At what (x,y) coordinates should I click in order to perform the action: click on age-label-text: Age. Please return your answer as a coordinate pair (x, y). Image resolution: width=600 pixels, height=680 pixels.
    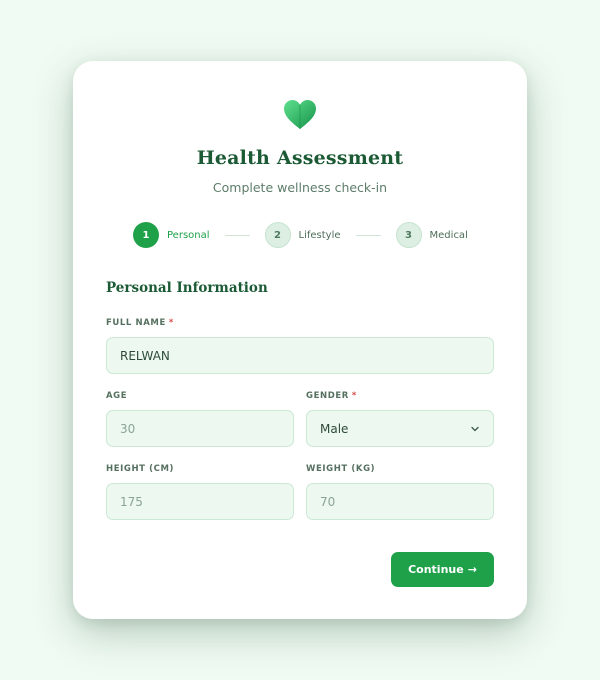
    Looking at the image, I should click on (117, 396).